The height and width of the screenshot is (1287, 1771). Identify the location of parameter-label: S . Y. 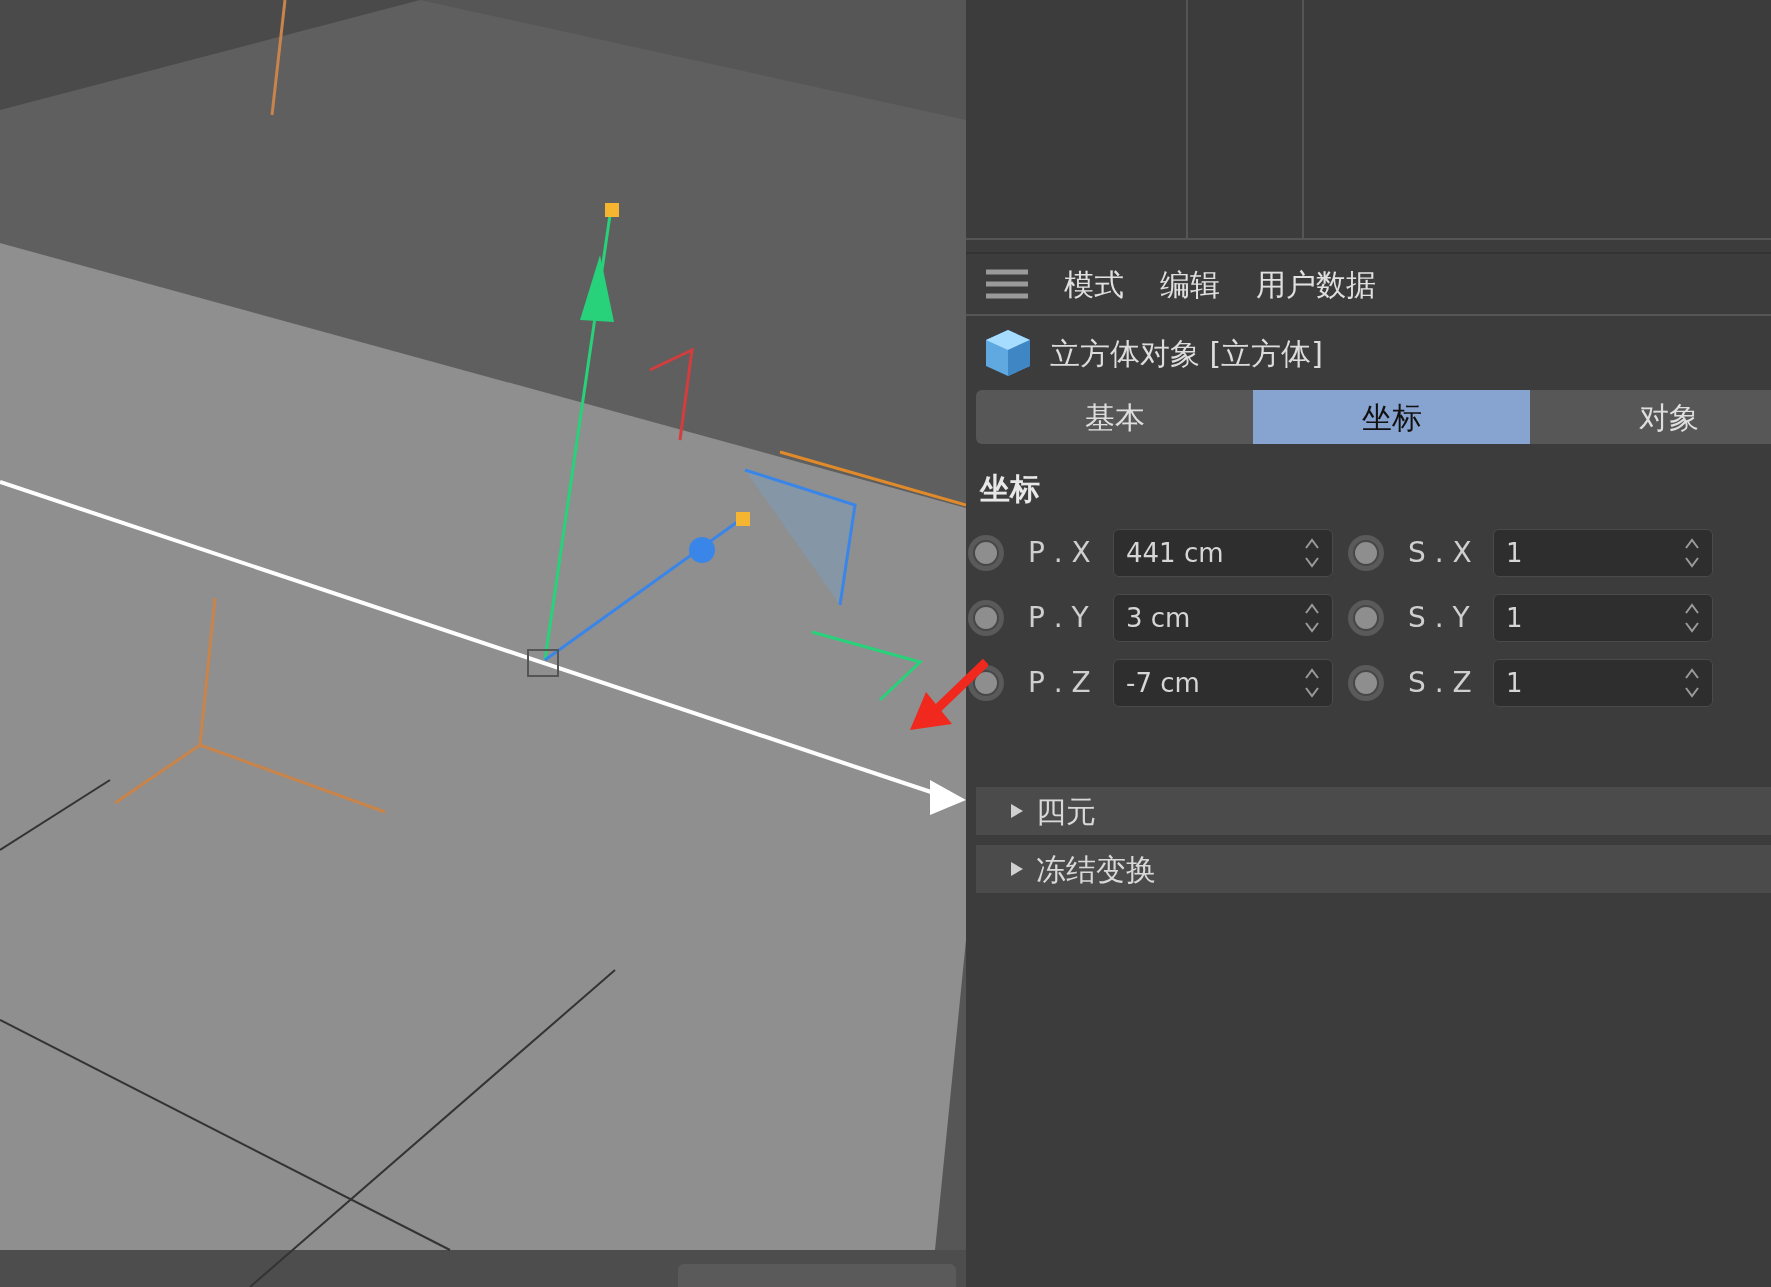
(1439, 618).